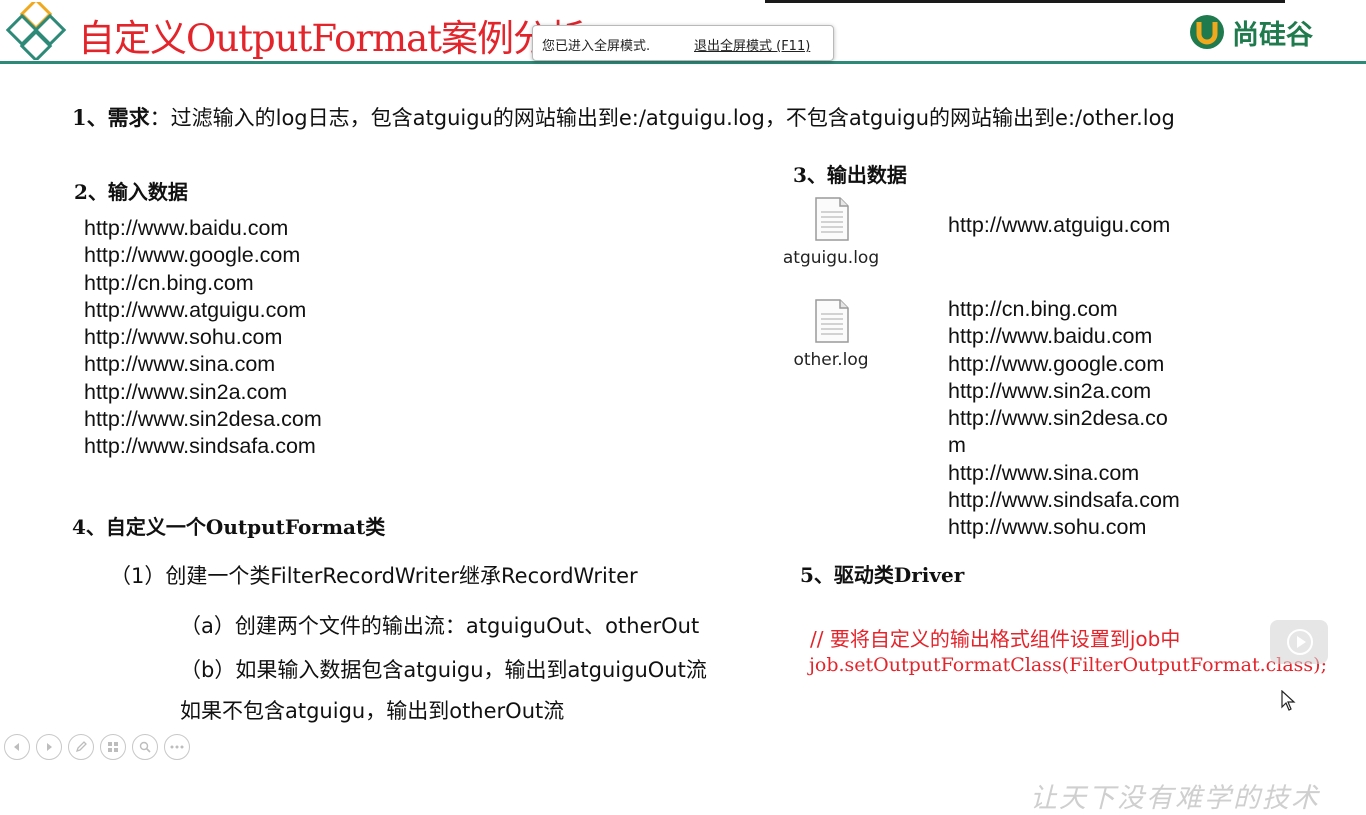 The image size is (1366, 815). I want to click on output-data-heading: 3、输出数据, so click(850, 175).